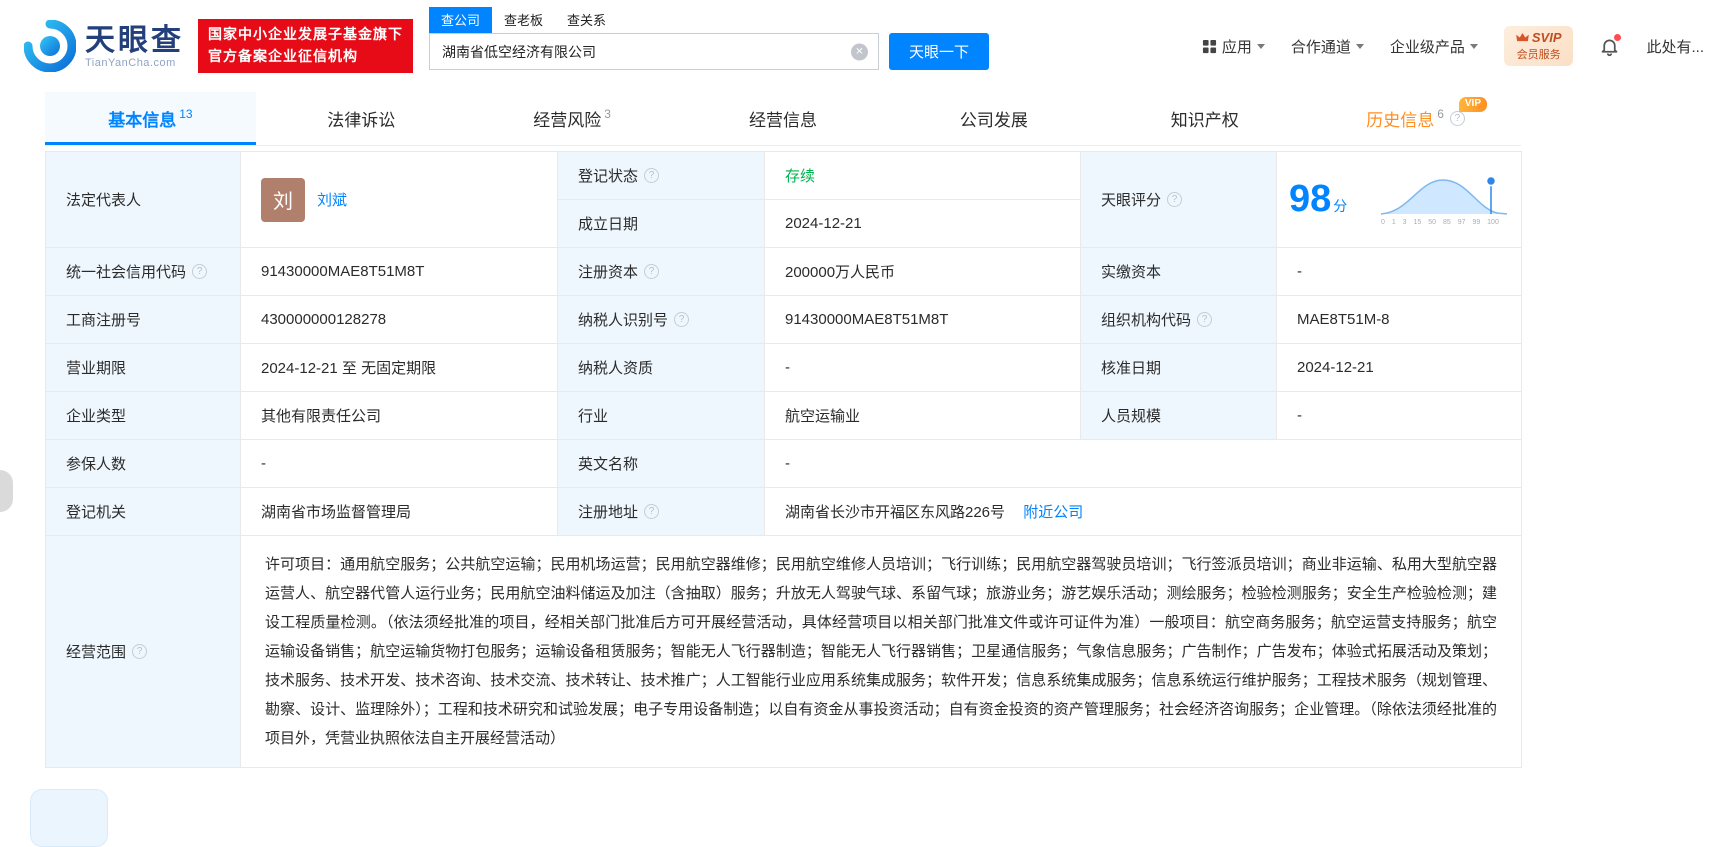 This screenshot has width=1732, height=847. I want to click on tab-label: 法律诉讼, so click(361, 120).